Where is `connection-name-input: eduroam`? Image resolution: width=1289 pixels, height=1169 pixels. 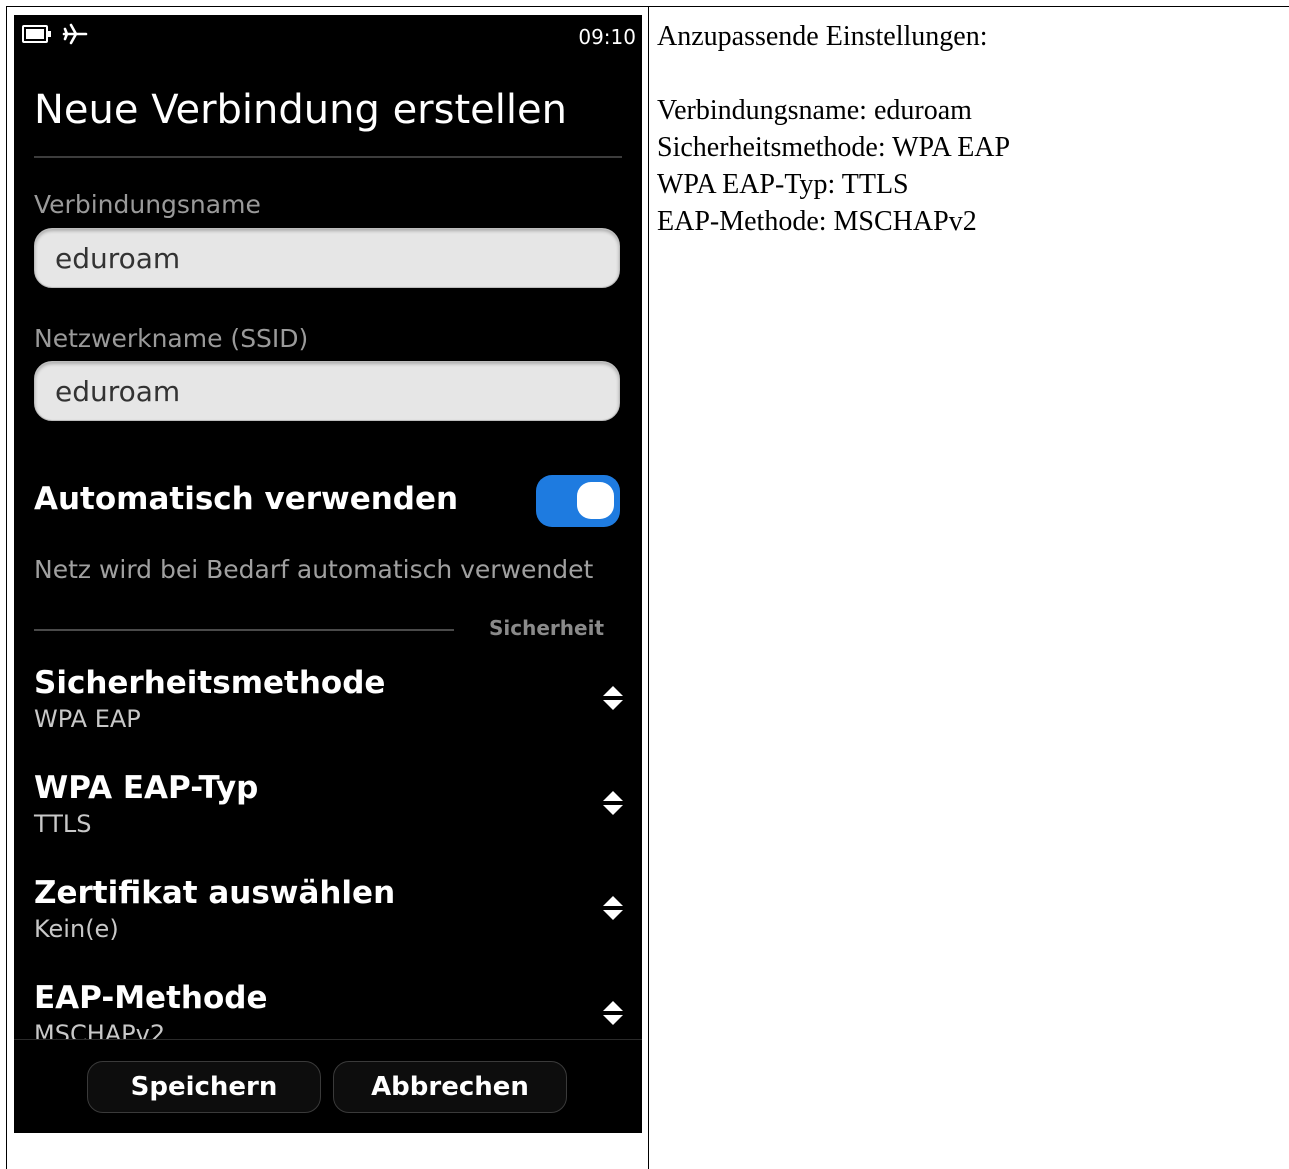 connection-name-input: eduroam is located at coordinates (327, 258).